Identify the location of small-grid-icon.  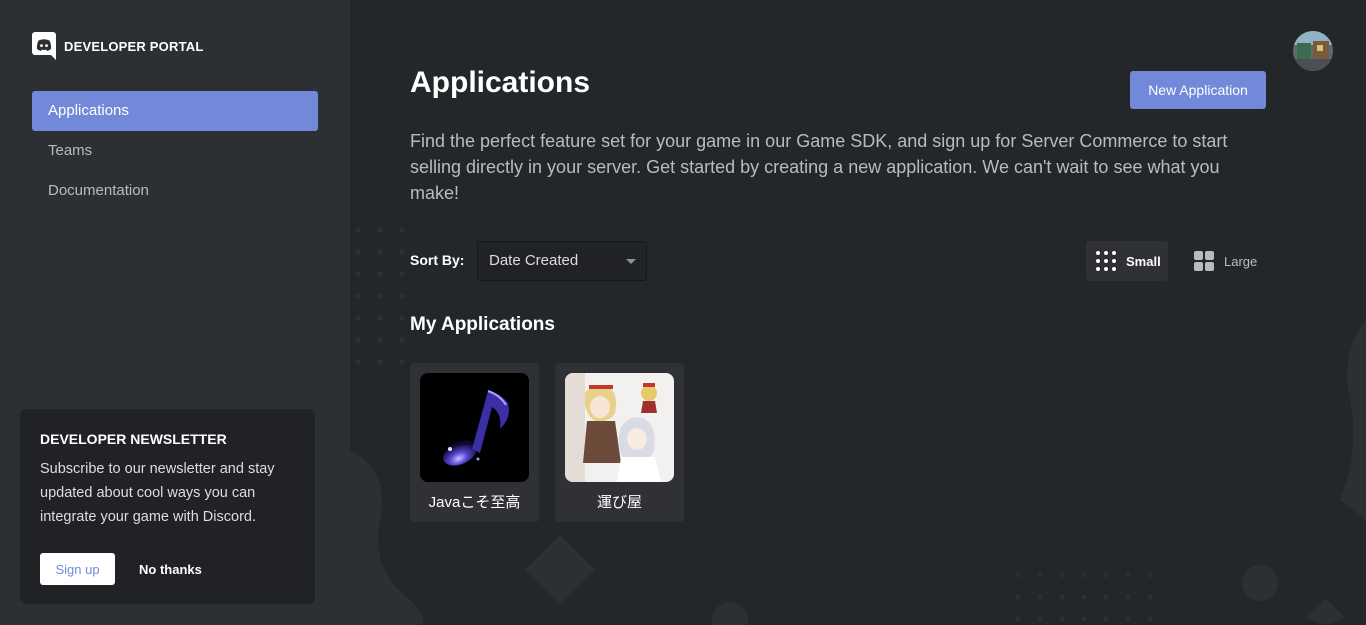
(1106, 261).